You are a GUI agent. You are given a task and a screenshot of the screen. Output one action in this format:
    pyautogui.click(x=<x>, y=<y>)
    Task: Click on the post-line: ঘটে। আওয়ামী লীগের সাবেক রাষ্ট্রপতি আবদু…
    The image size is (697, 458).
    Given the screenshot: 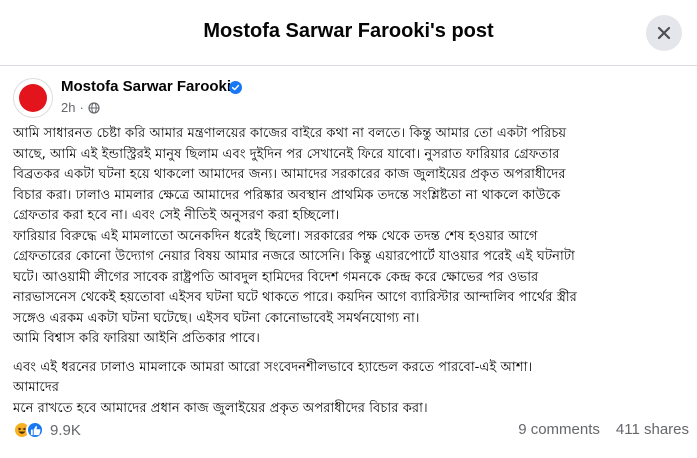 What is the action you would take?
    pyautogui.click(x=276, y=277)
    